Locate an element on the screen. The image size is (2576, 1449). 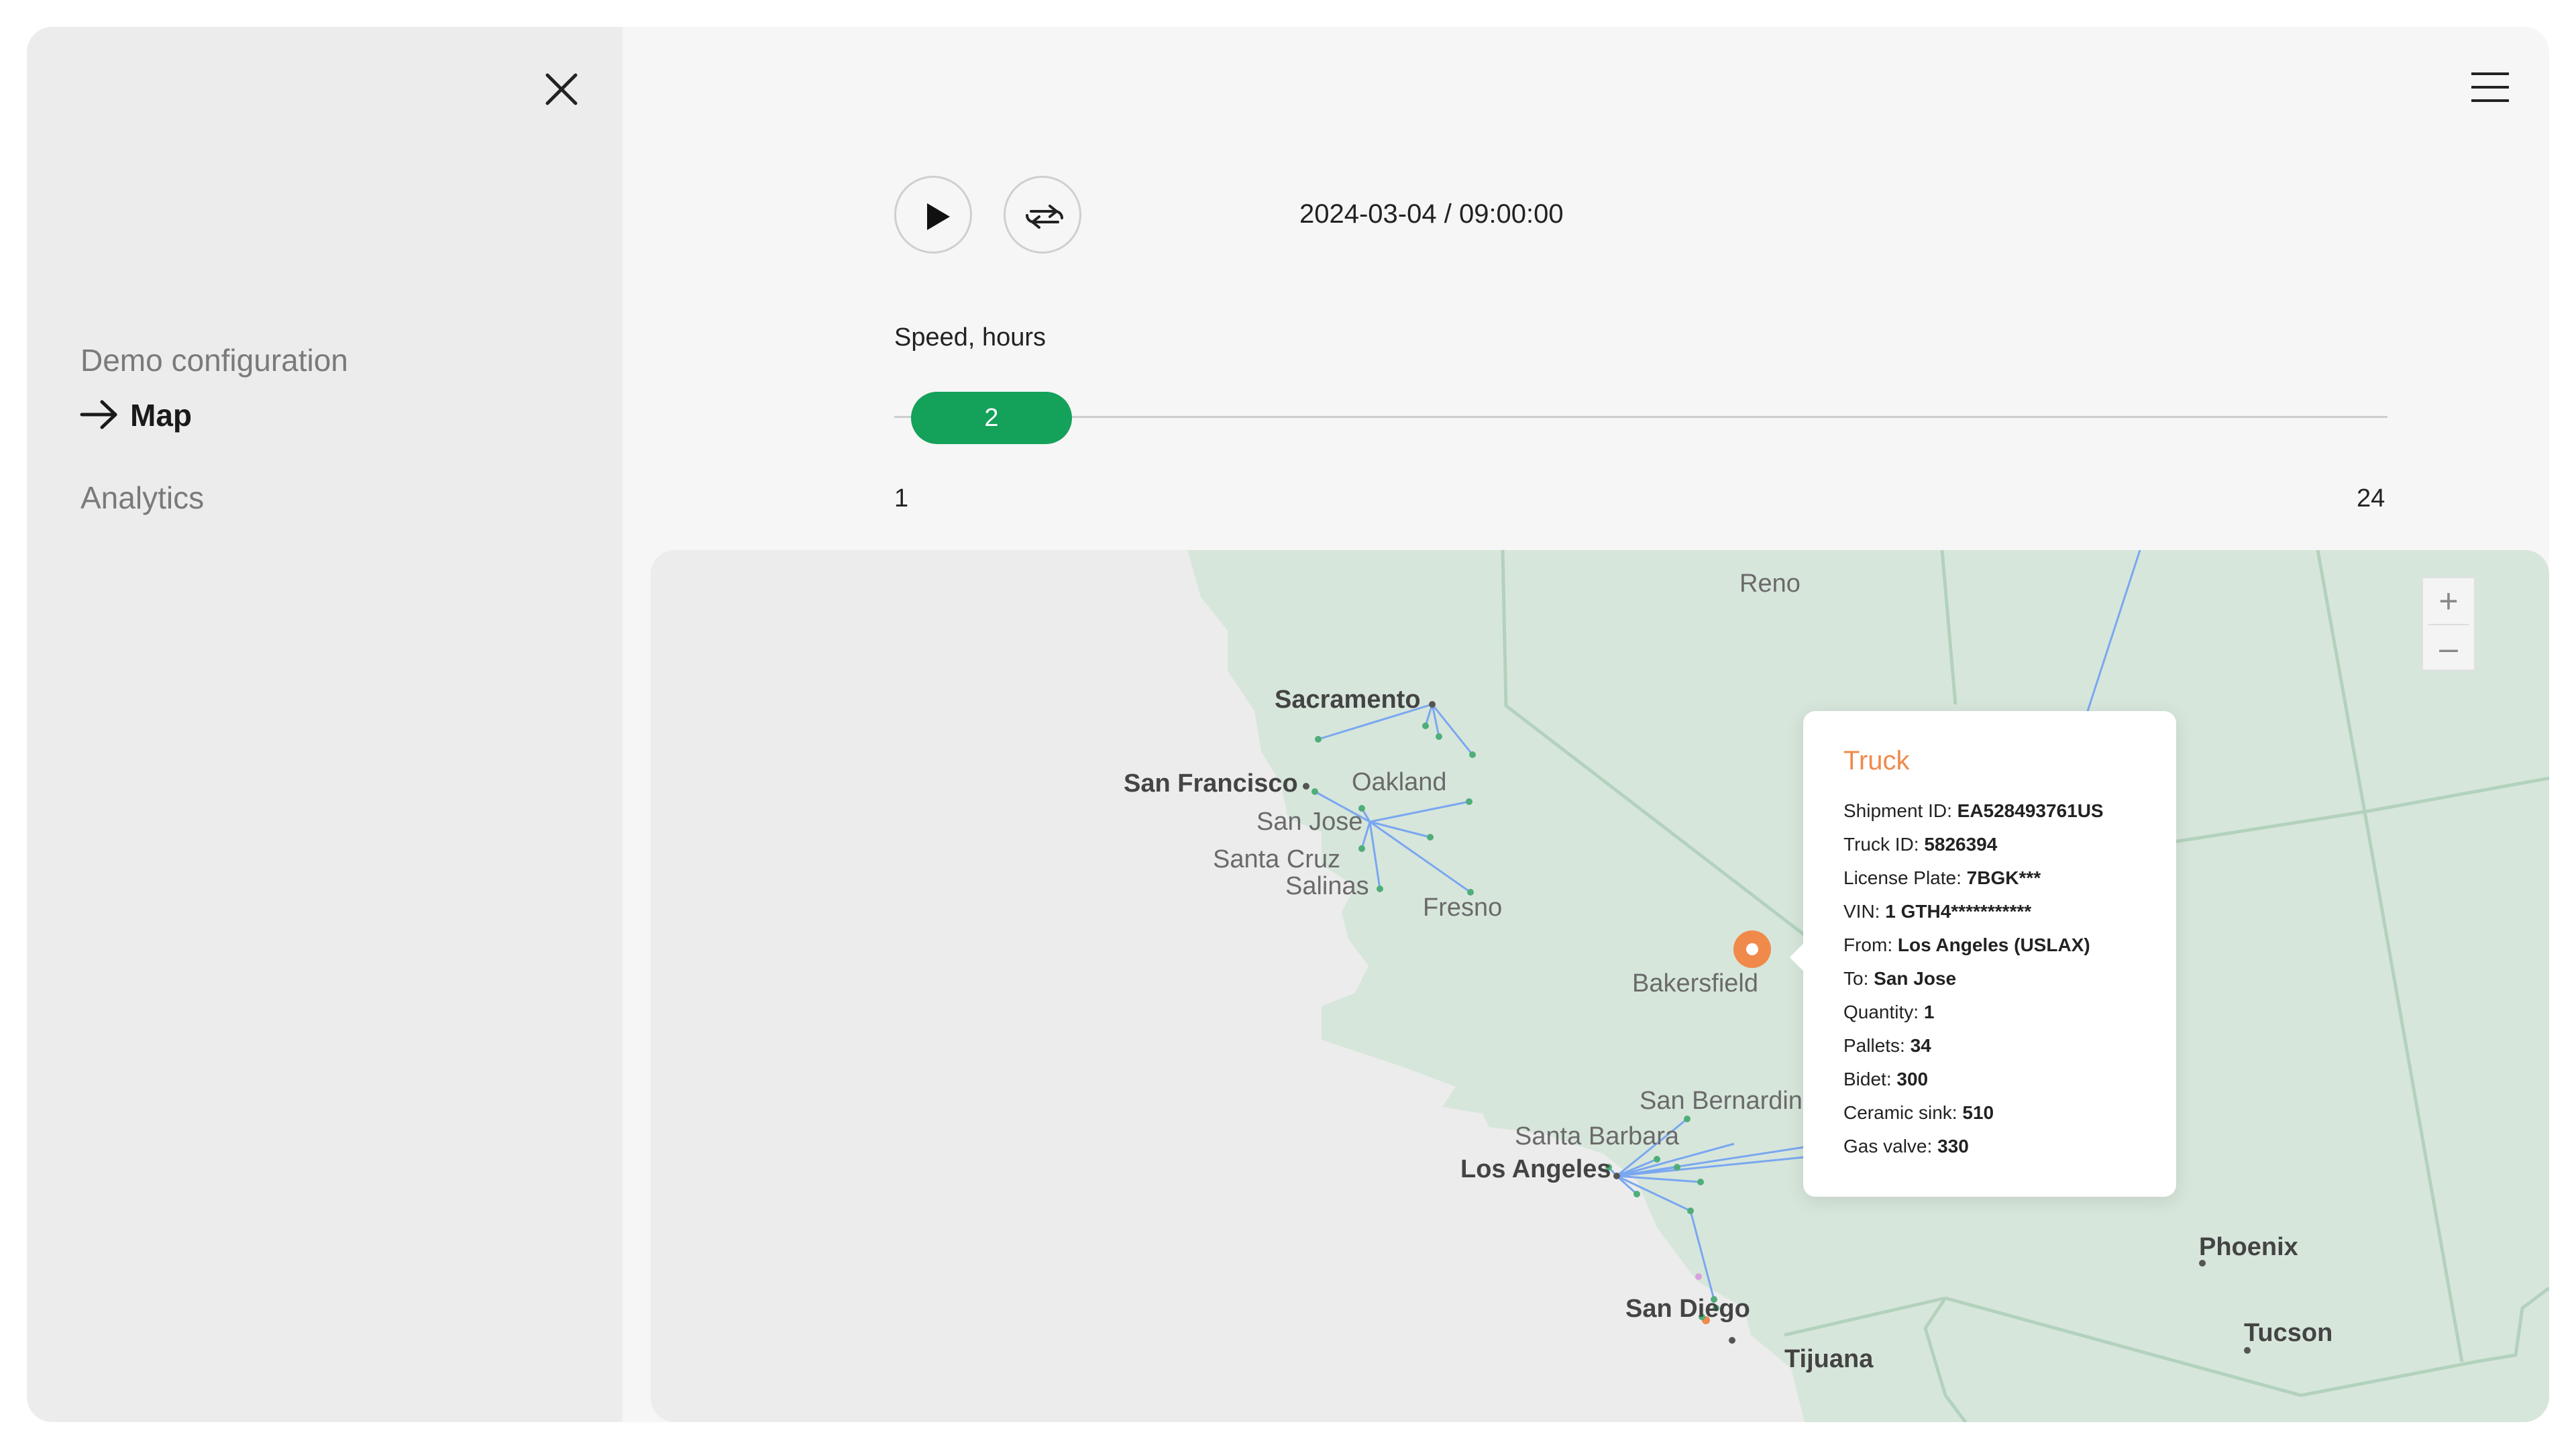
city-label-san-bernardino: San Bernardin is located at coordinates (1721, 1101).